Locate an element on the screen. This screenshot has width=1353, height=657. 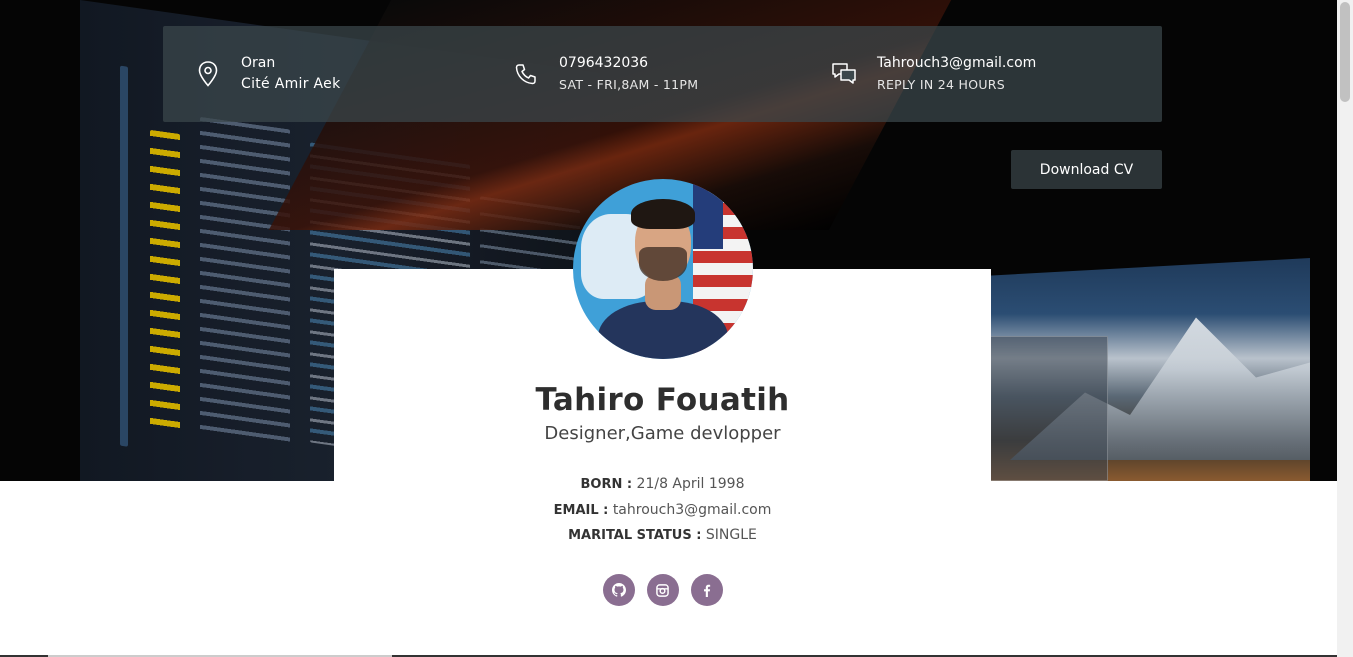
contact-phone: 0796432036 SAT - FRI,8AM - 11PM is located at coordinates (605, 74).